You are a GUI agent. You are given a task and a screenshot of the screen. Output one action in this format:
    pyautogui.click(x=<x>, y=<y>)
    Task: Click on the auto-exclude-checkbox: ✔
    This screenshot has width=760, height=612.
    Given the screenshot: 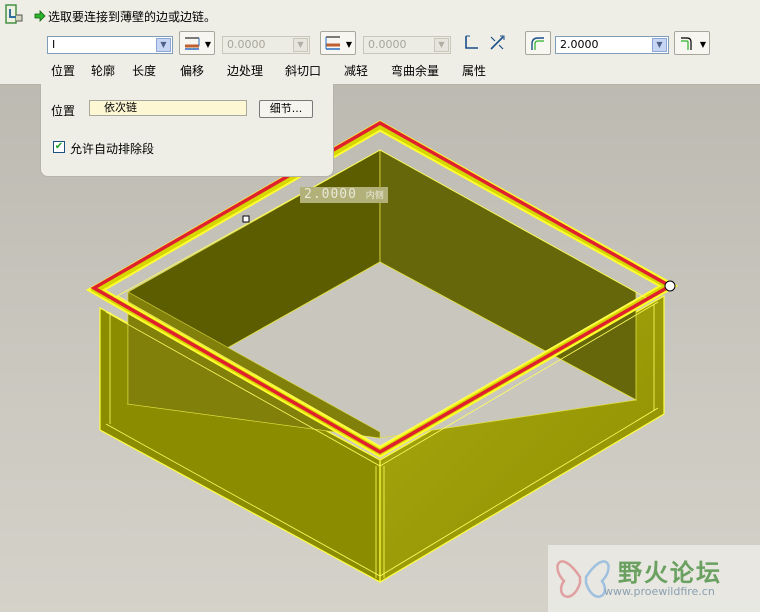 What is the action you would take?
    pyautogui.click(x=59, y=147)
    